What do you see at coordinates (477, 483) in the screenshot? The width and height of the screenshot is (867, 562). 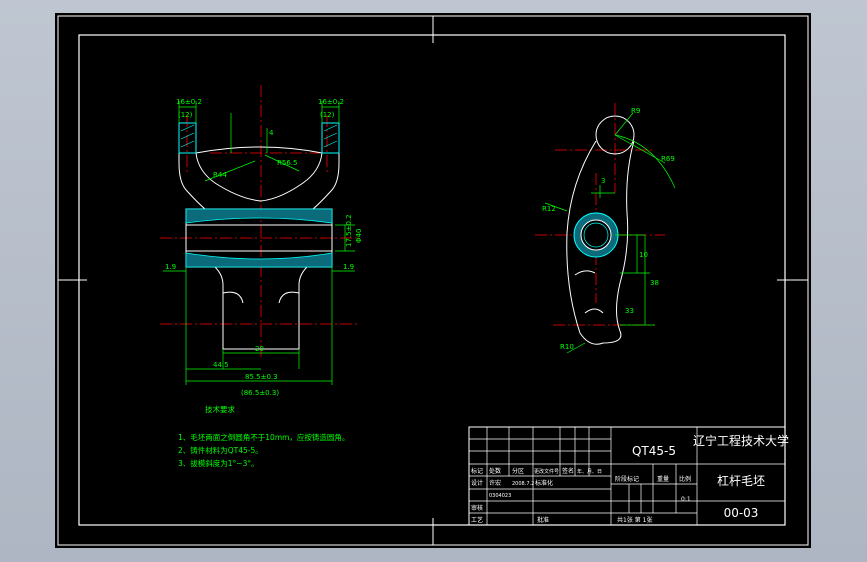 I see `designer-label: 设计` at bounding box center [477, 483].